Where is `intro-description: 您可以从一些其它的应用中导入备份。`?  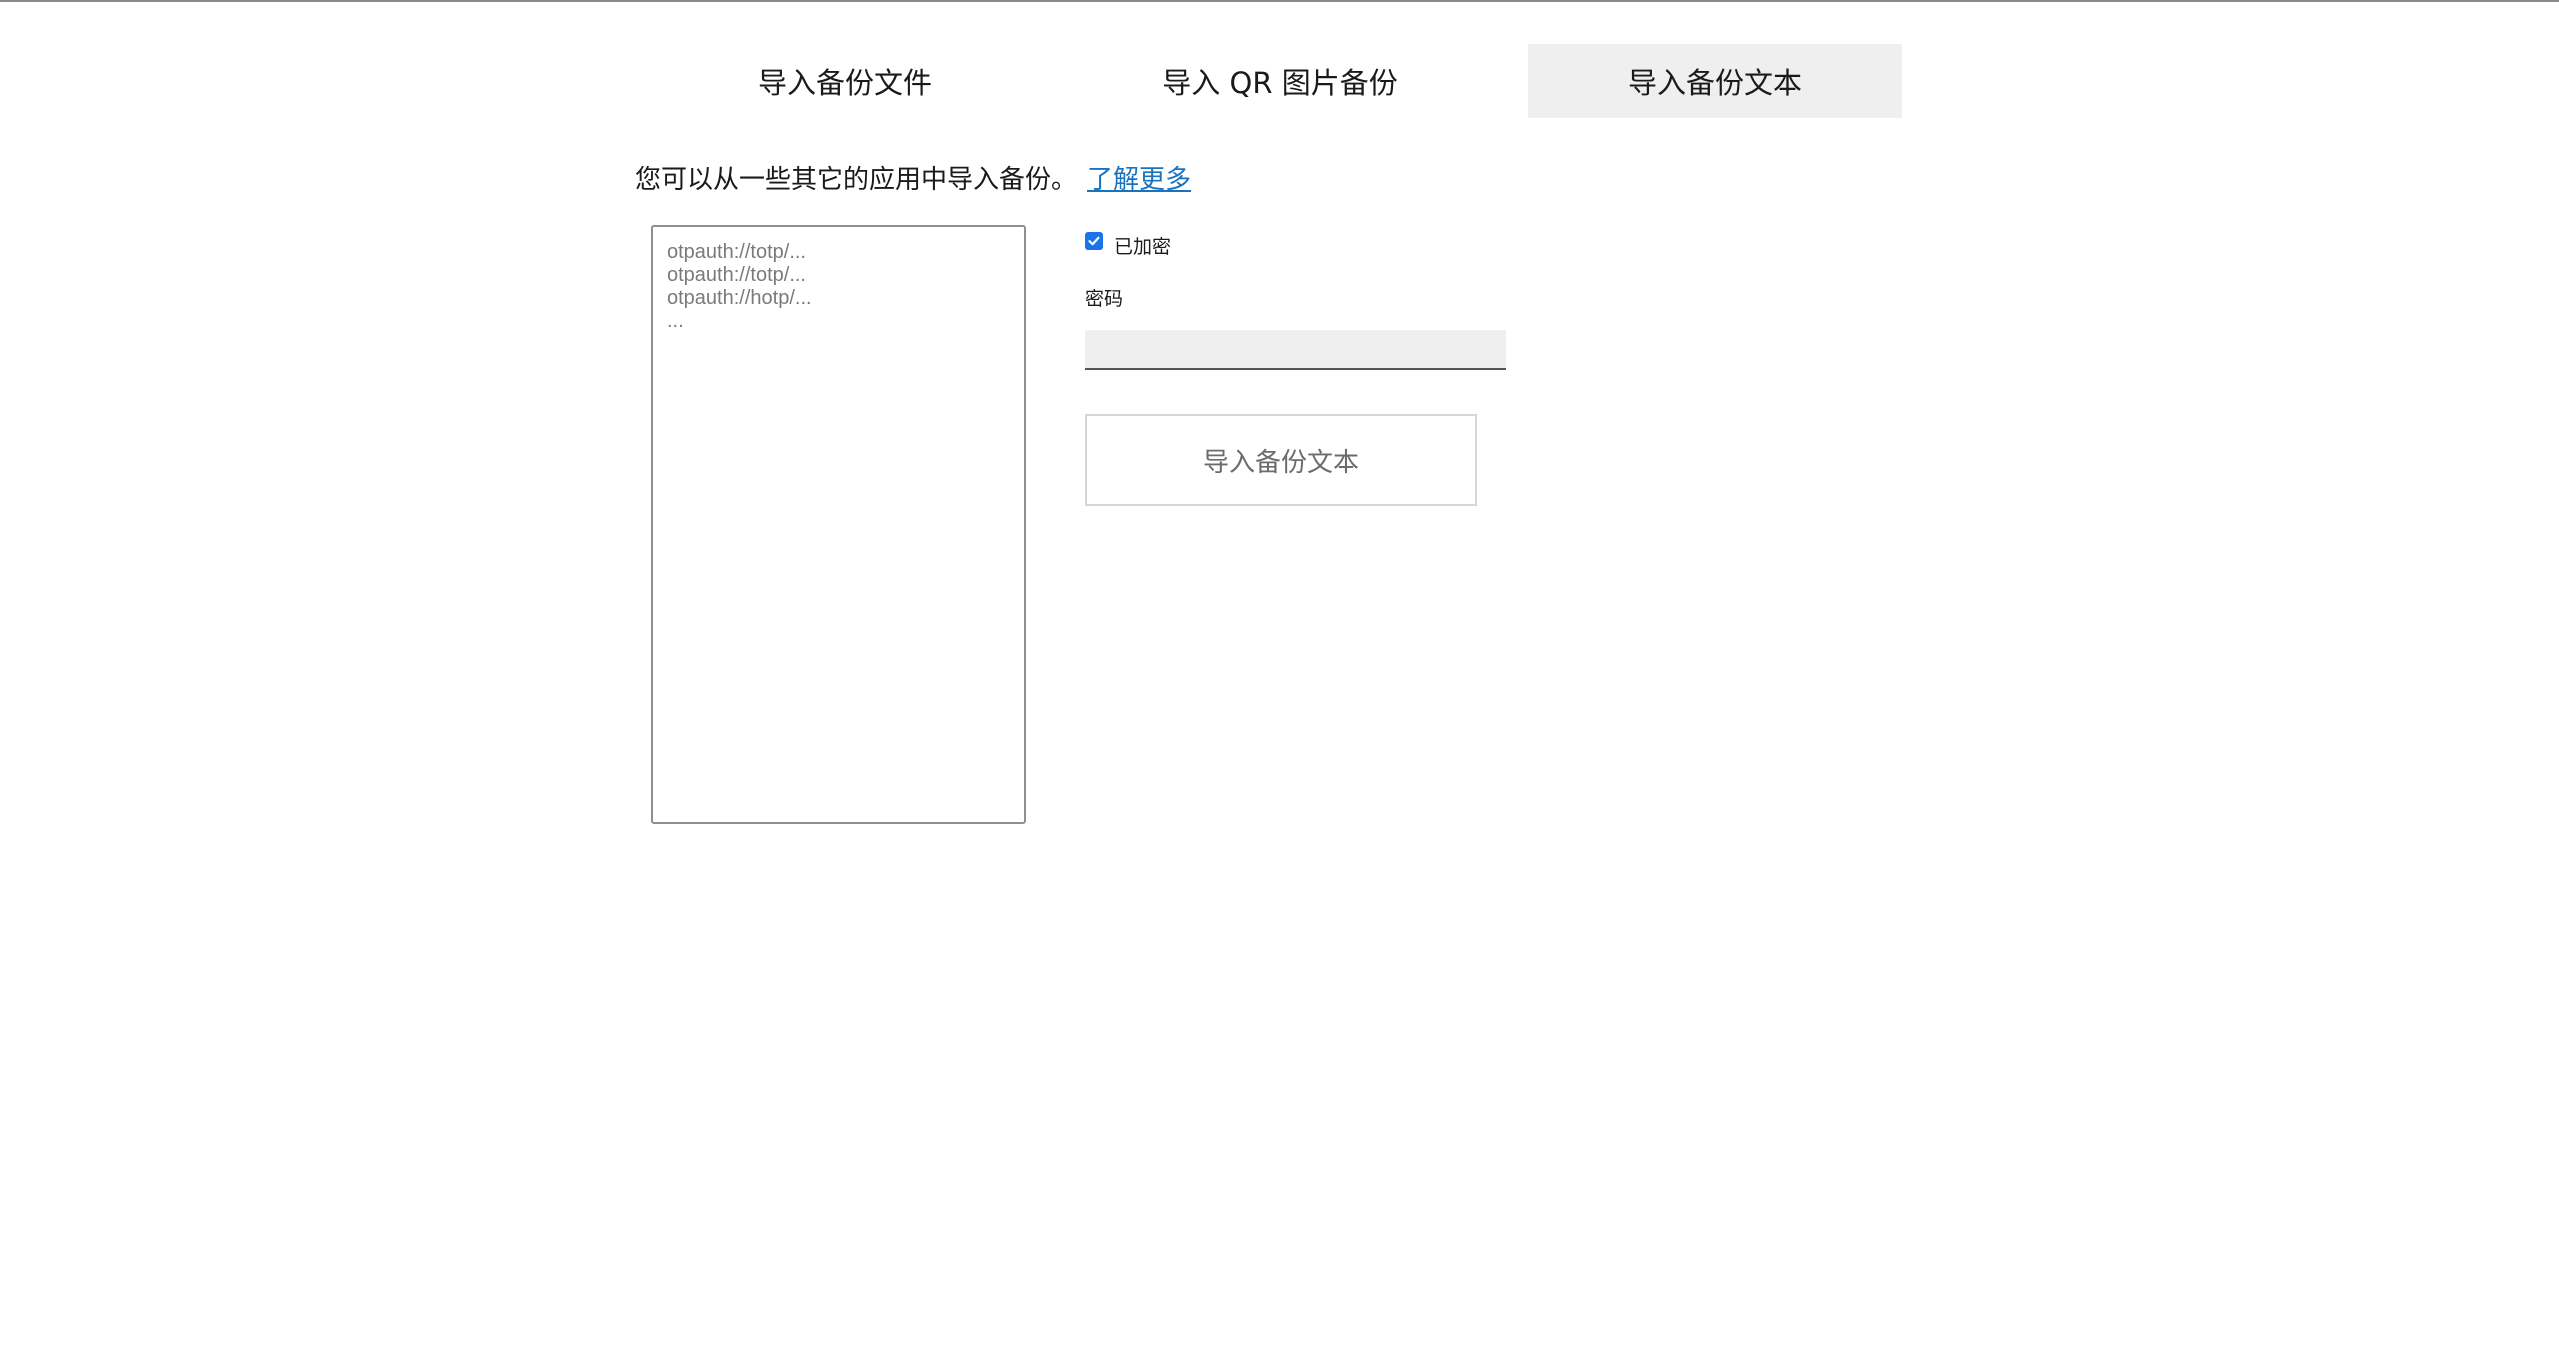 intro-description: 您可以从一些其它的应用中导入备份。 is located at coordinates (856, 180).